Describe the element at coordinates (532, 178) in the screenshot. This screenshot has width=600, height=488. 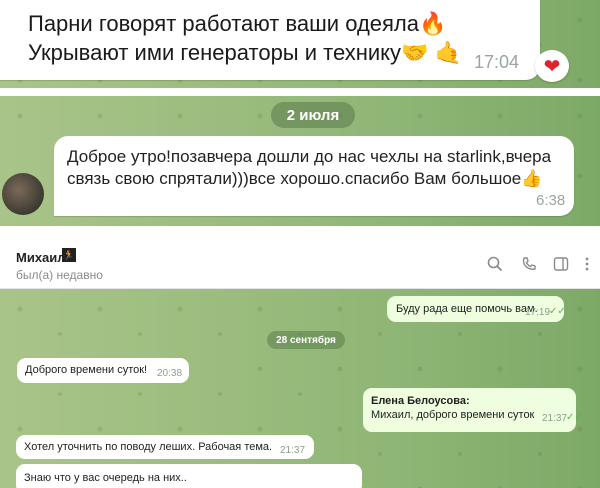
I see `thumbs-up-emoji: 👍` at that location.